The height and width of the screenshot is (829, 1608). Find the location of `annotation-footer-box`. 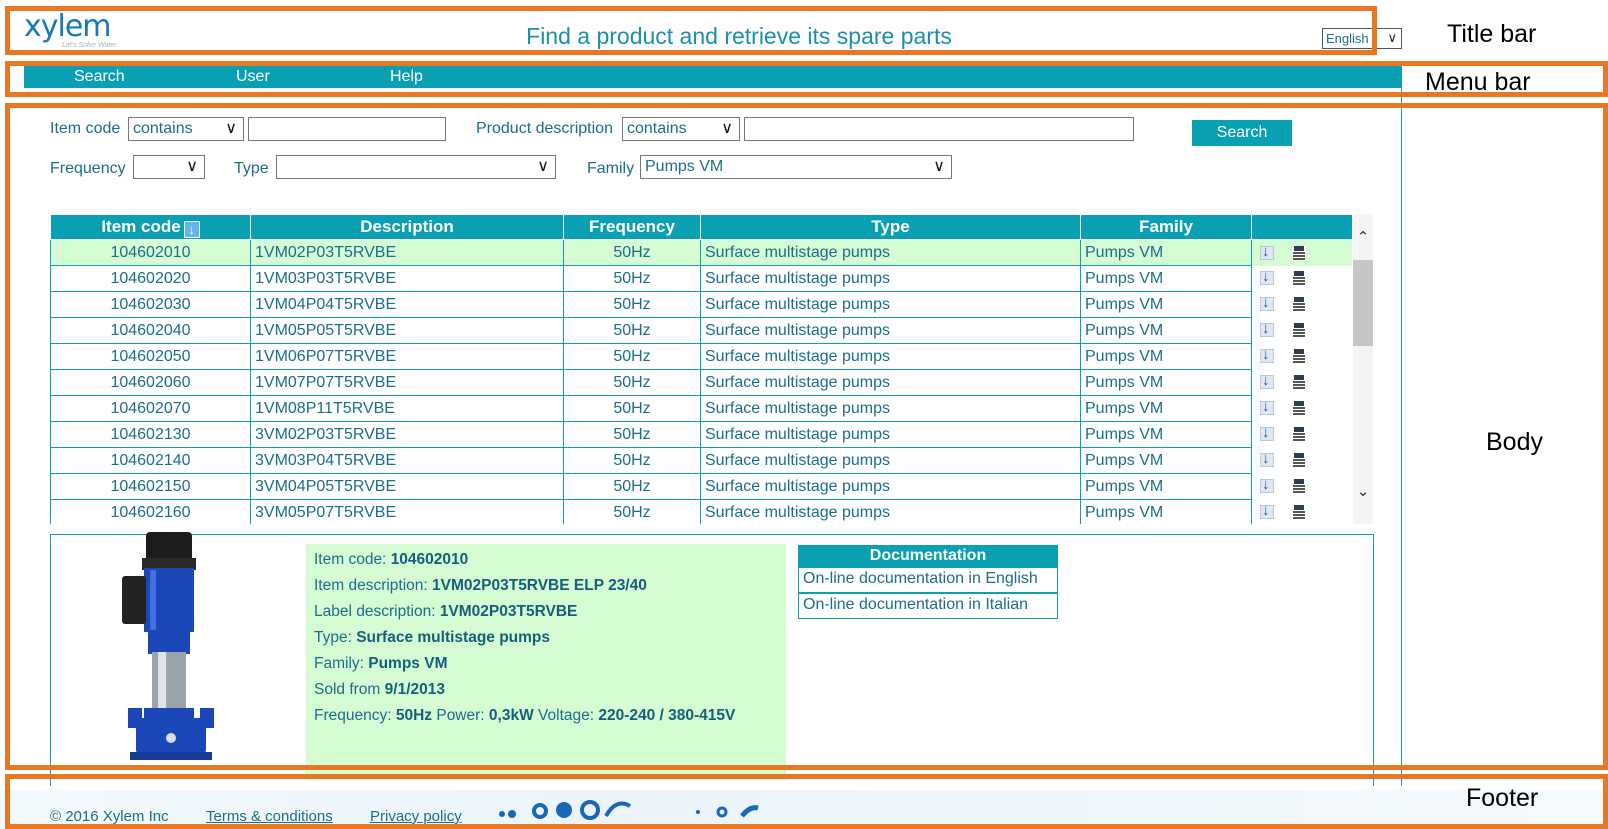

annotation-footer-box is located at coordinates (806, 801).